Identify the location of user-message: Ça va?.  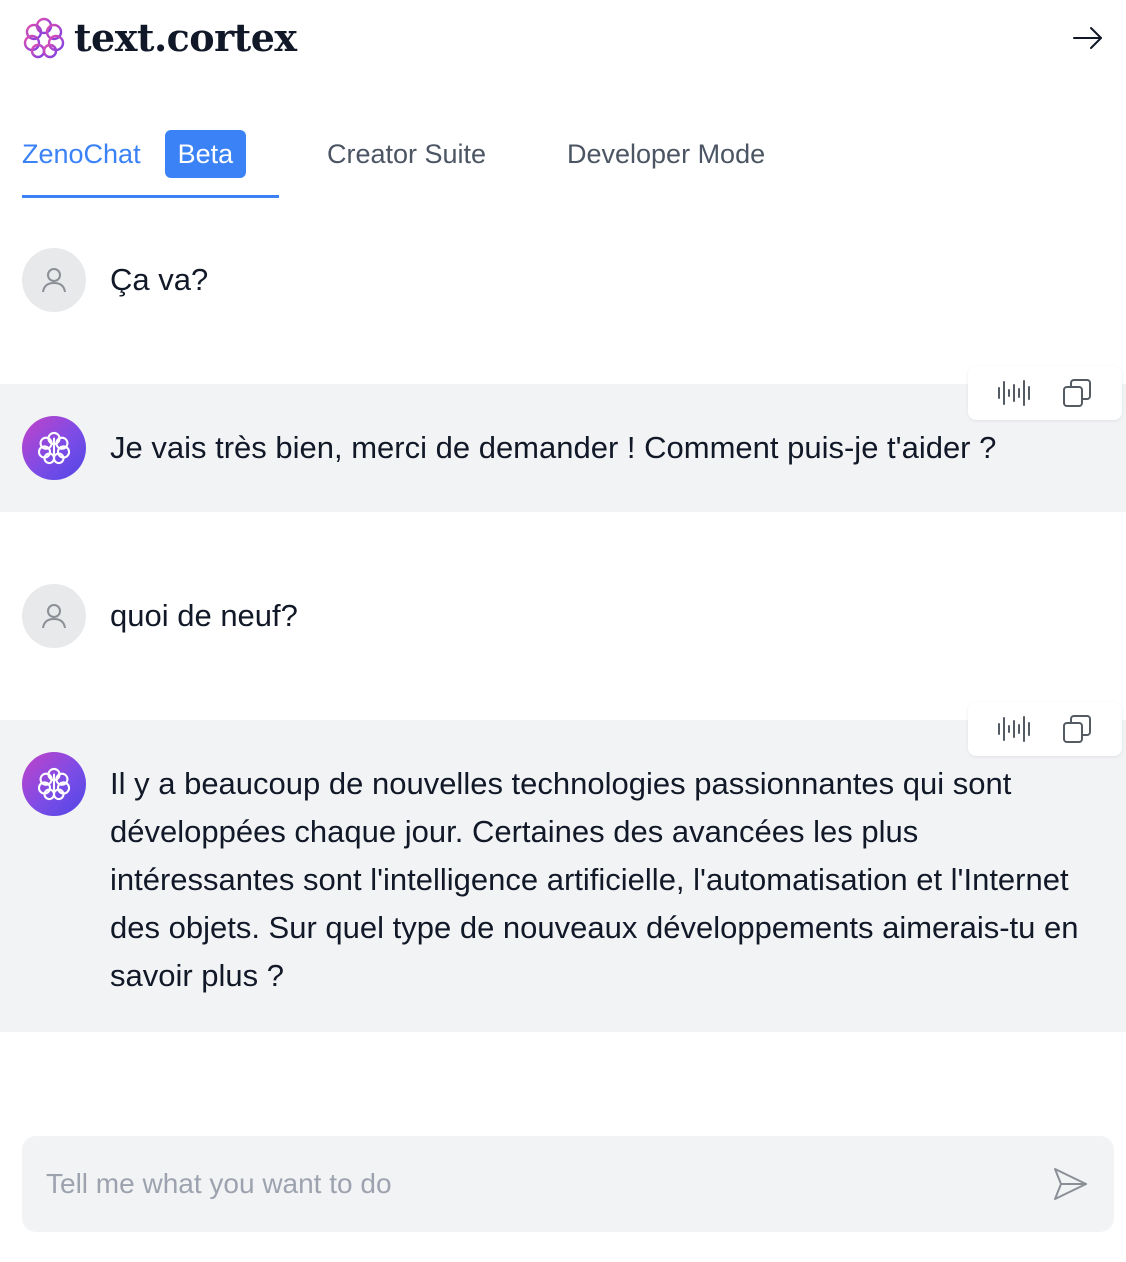
(563, 285).